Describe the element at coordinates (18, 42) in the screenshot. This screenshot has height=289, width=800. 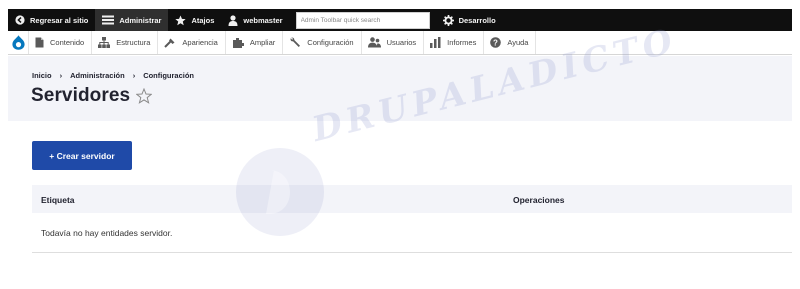
I see `drupal-logo-icon` at that location.